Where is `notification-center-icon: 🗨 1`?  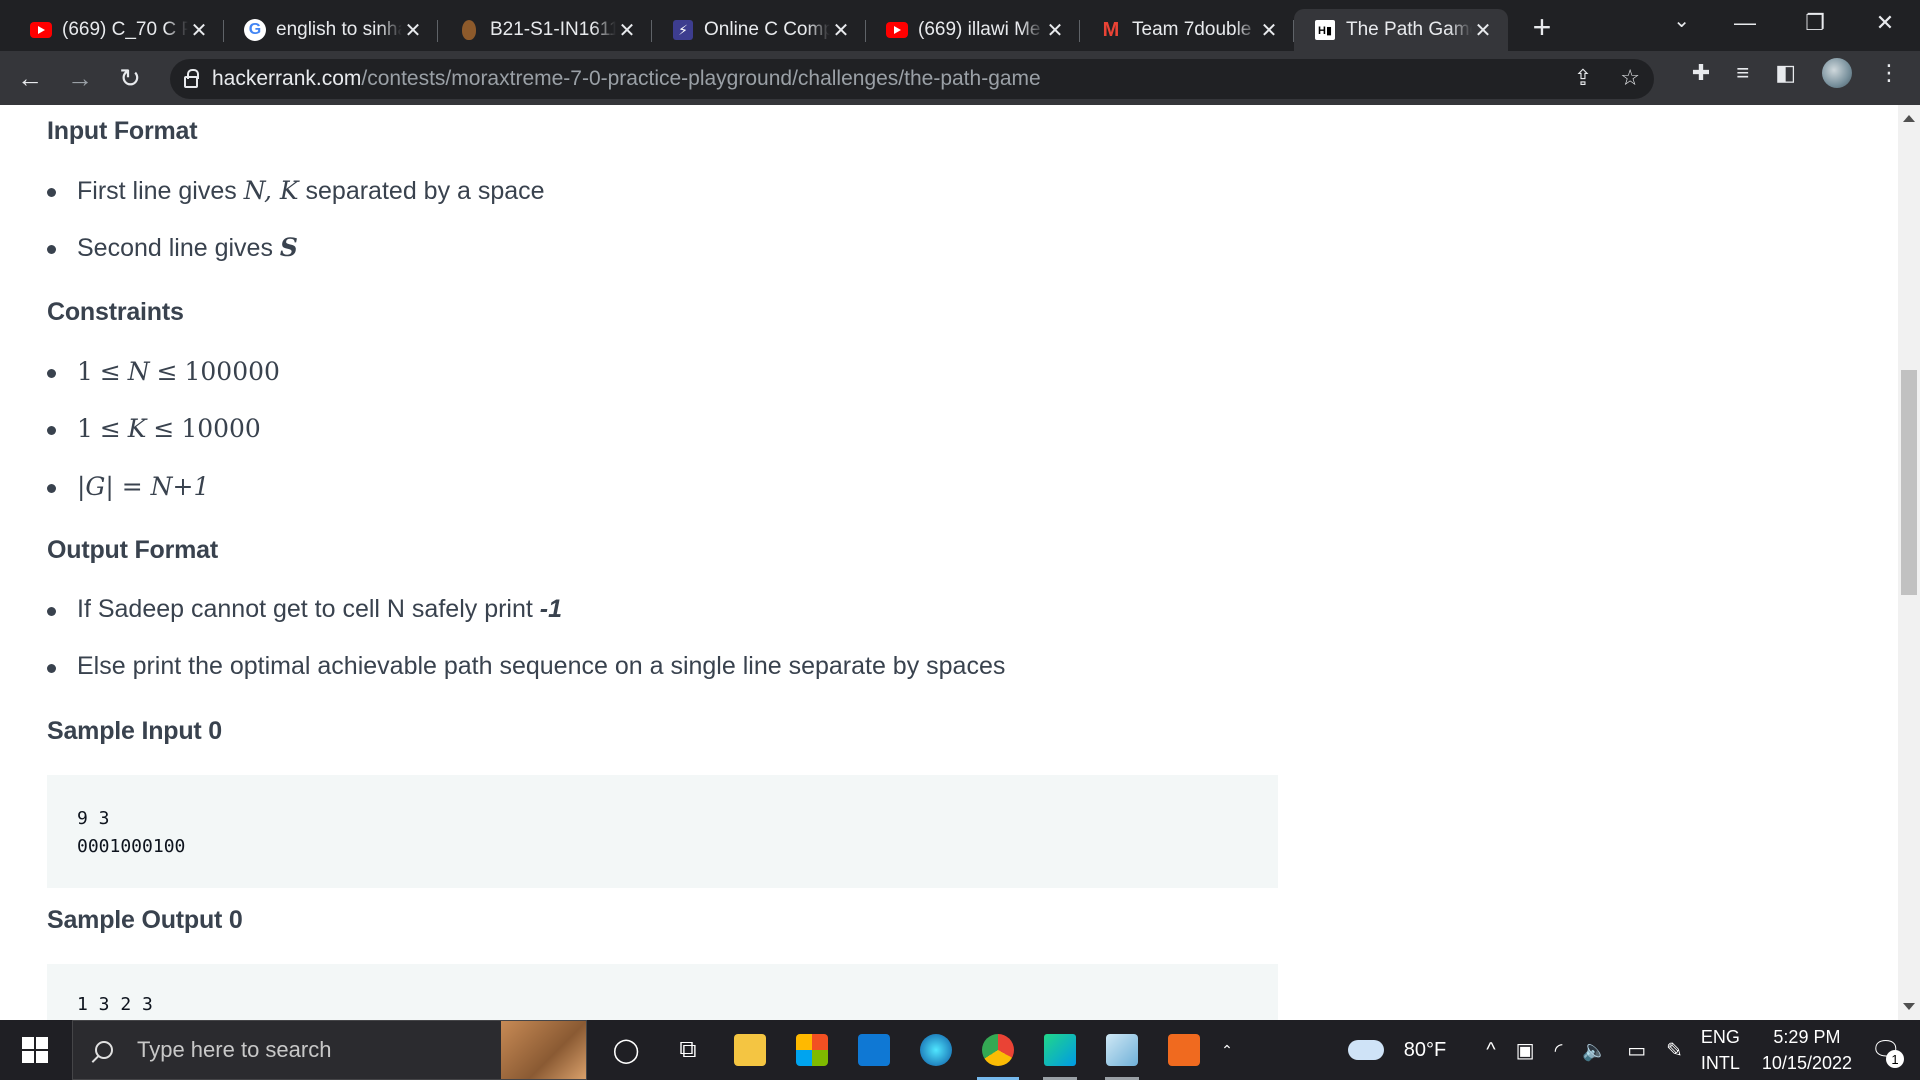 notification-center-icon: 🗨 1 is located at coordinates (1886, 1050).